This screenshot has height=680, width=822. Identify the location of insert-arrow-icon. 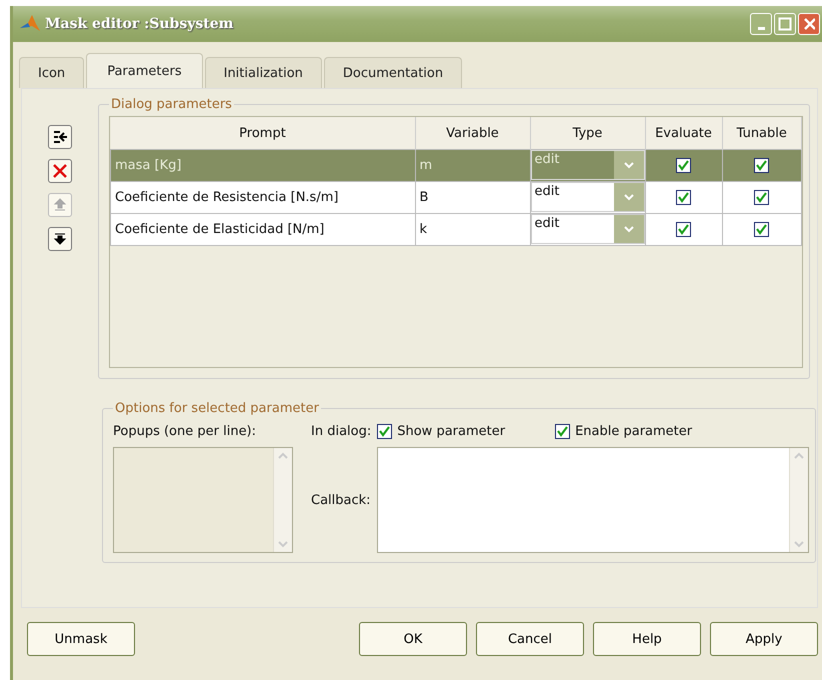
(60, 137).